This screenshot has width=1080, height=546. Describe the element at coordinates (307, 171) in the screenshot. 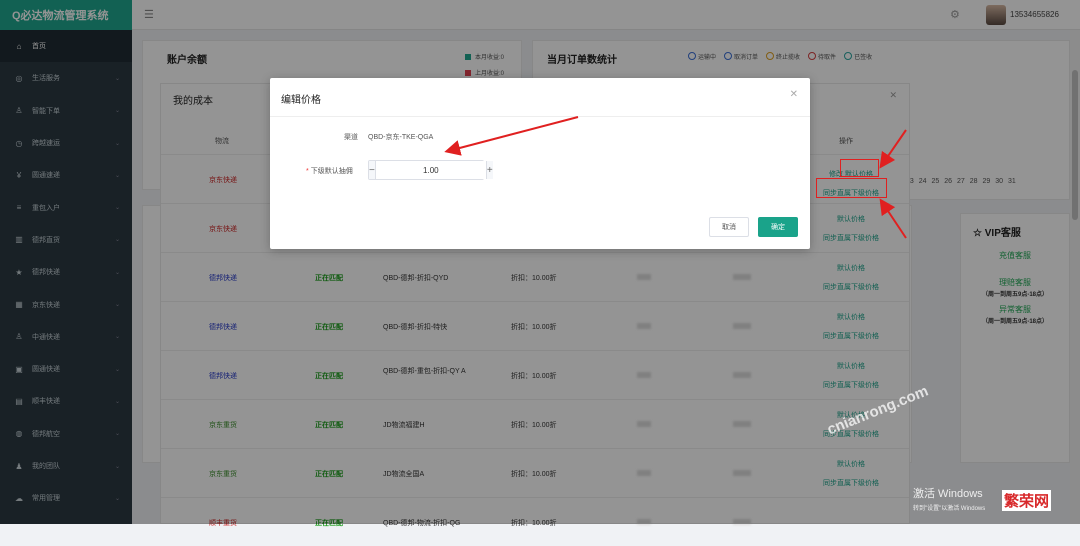

I see `required-mark: *` at that location.